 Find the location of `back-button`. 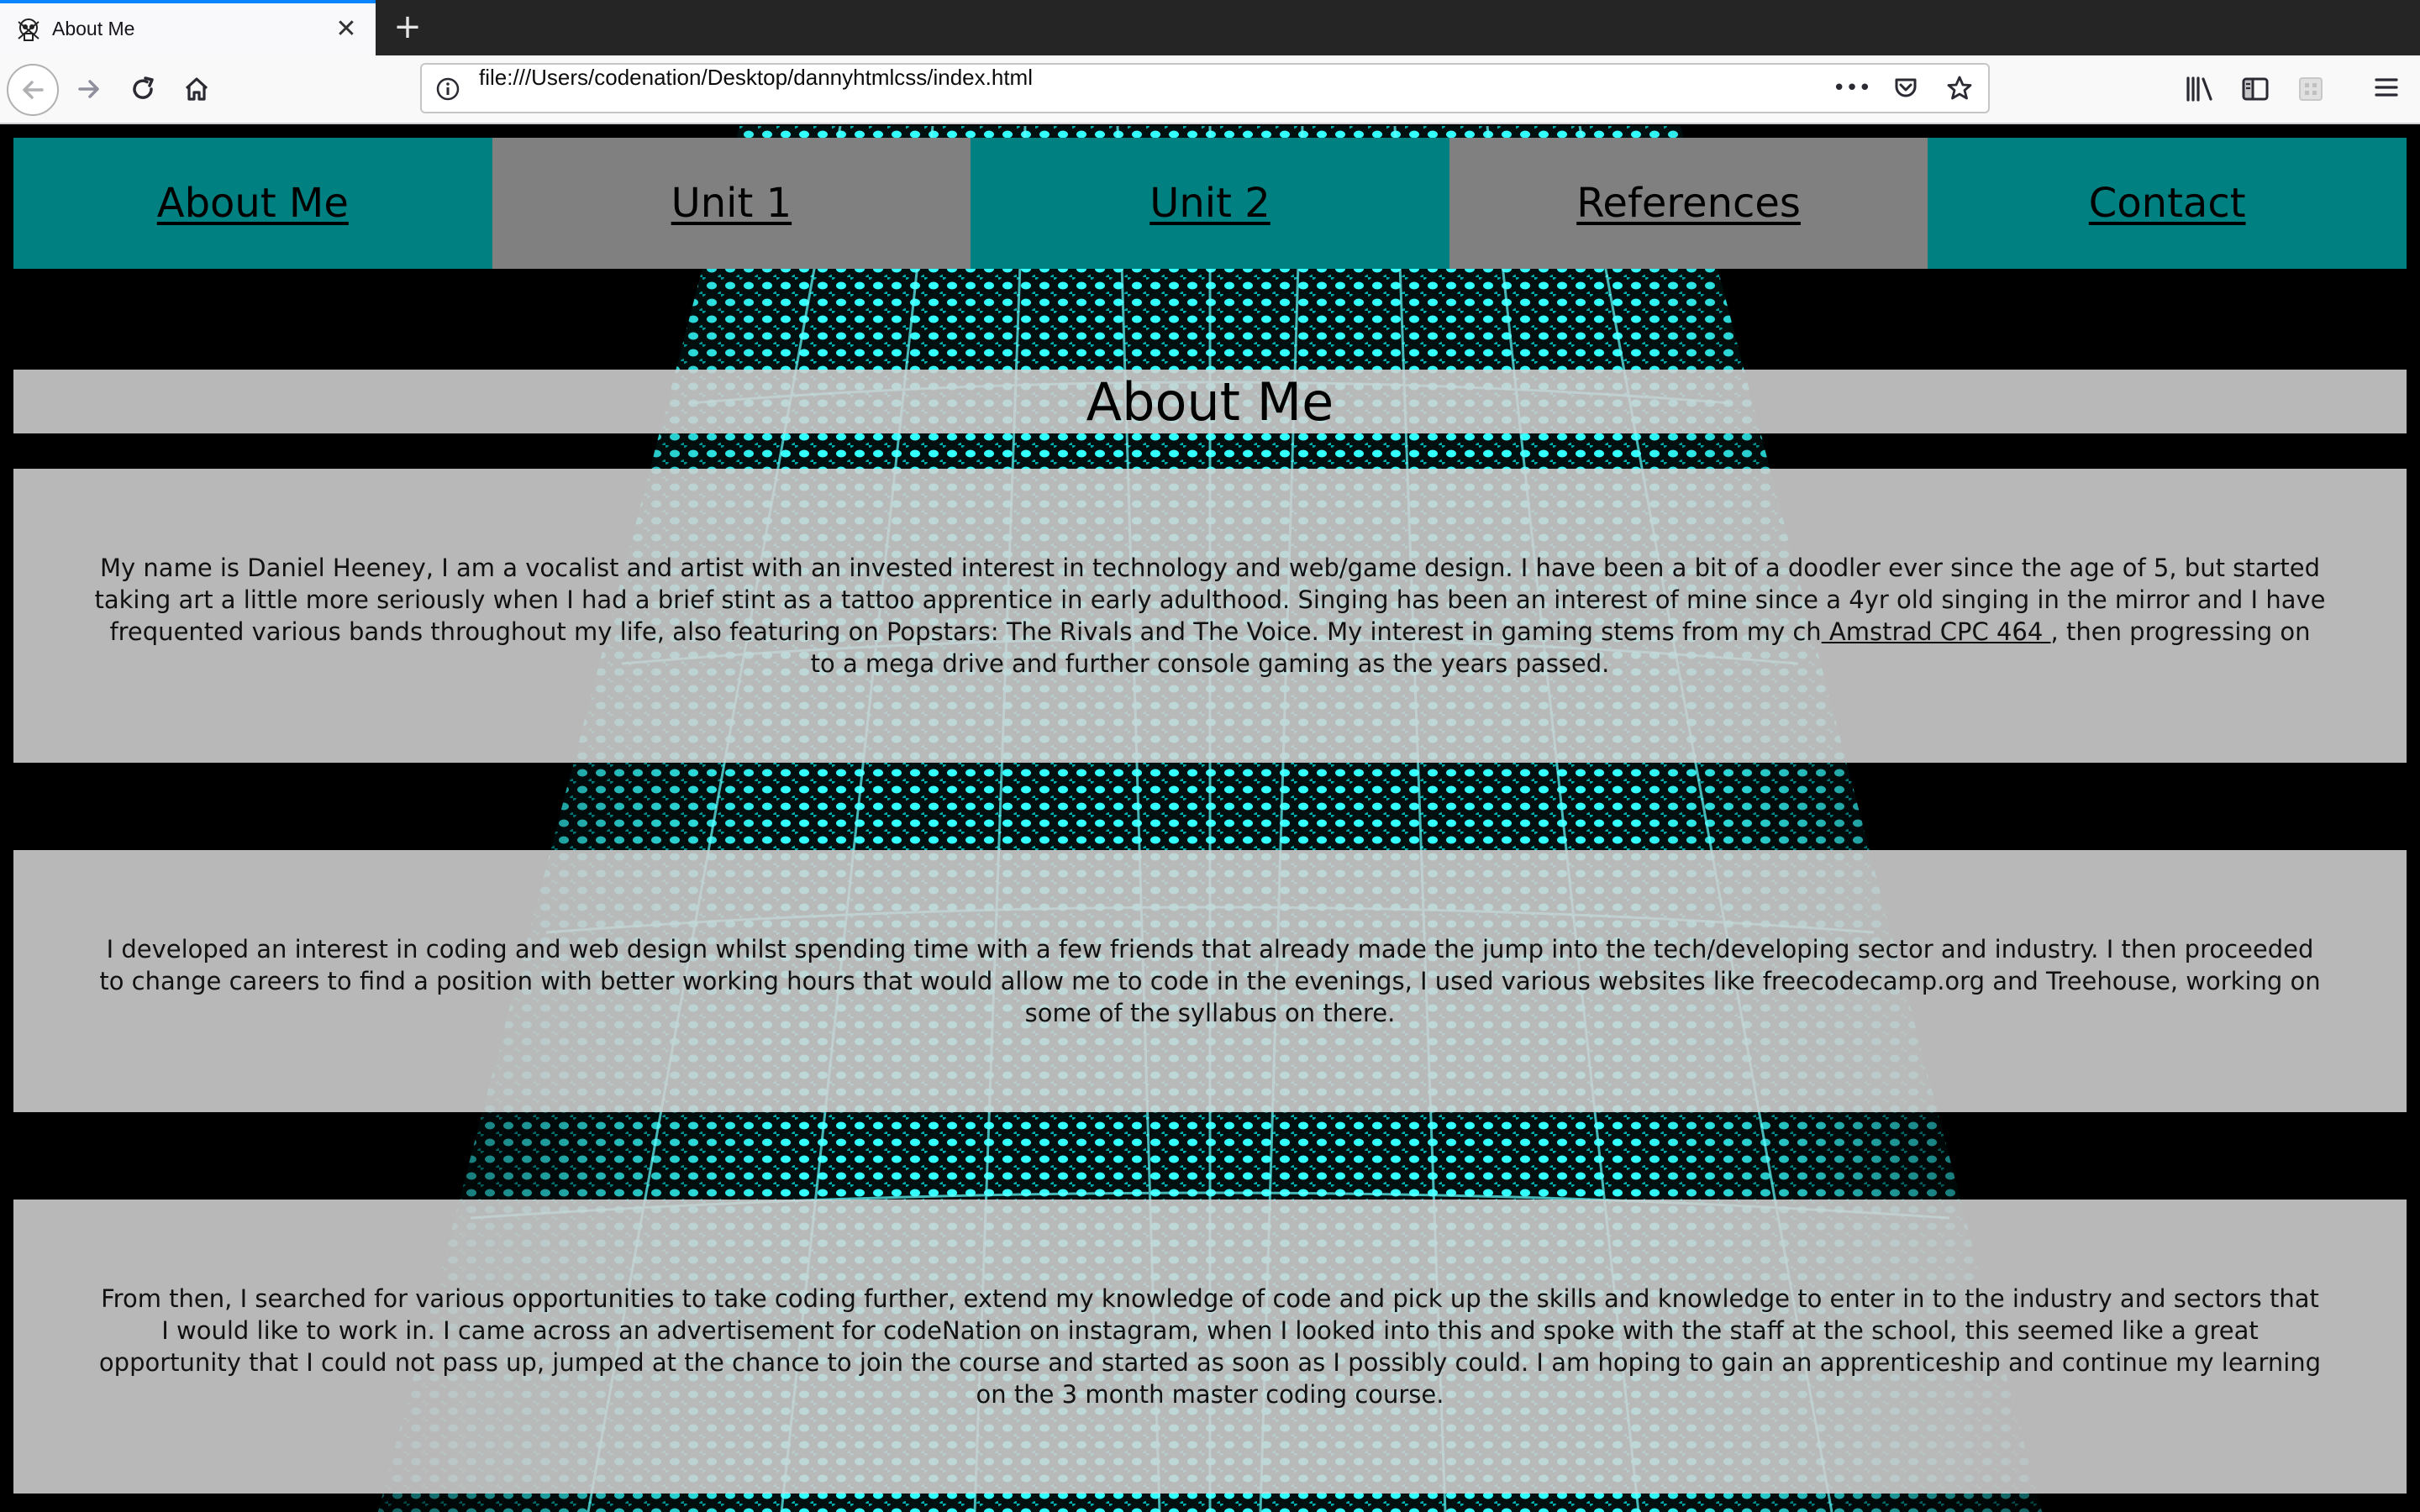

back-button is located at coordinates (33, 90).